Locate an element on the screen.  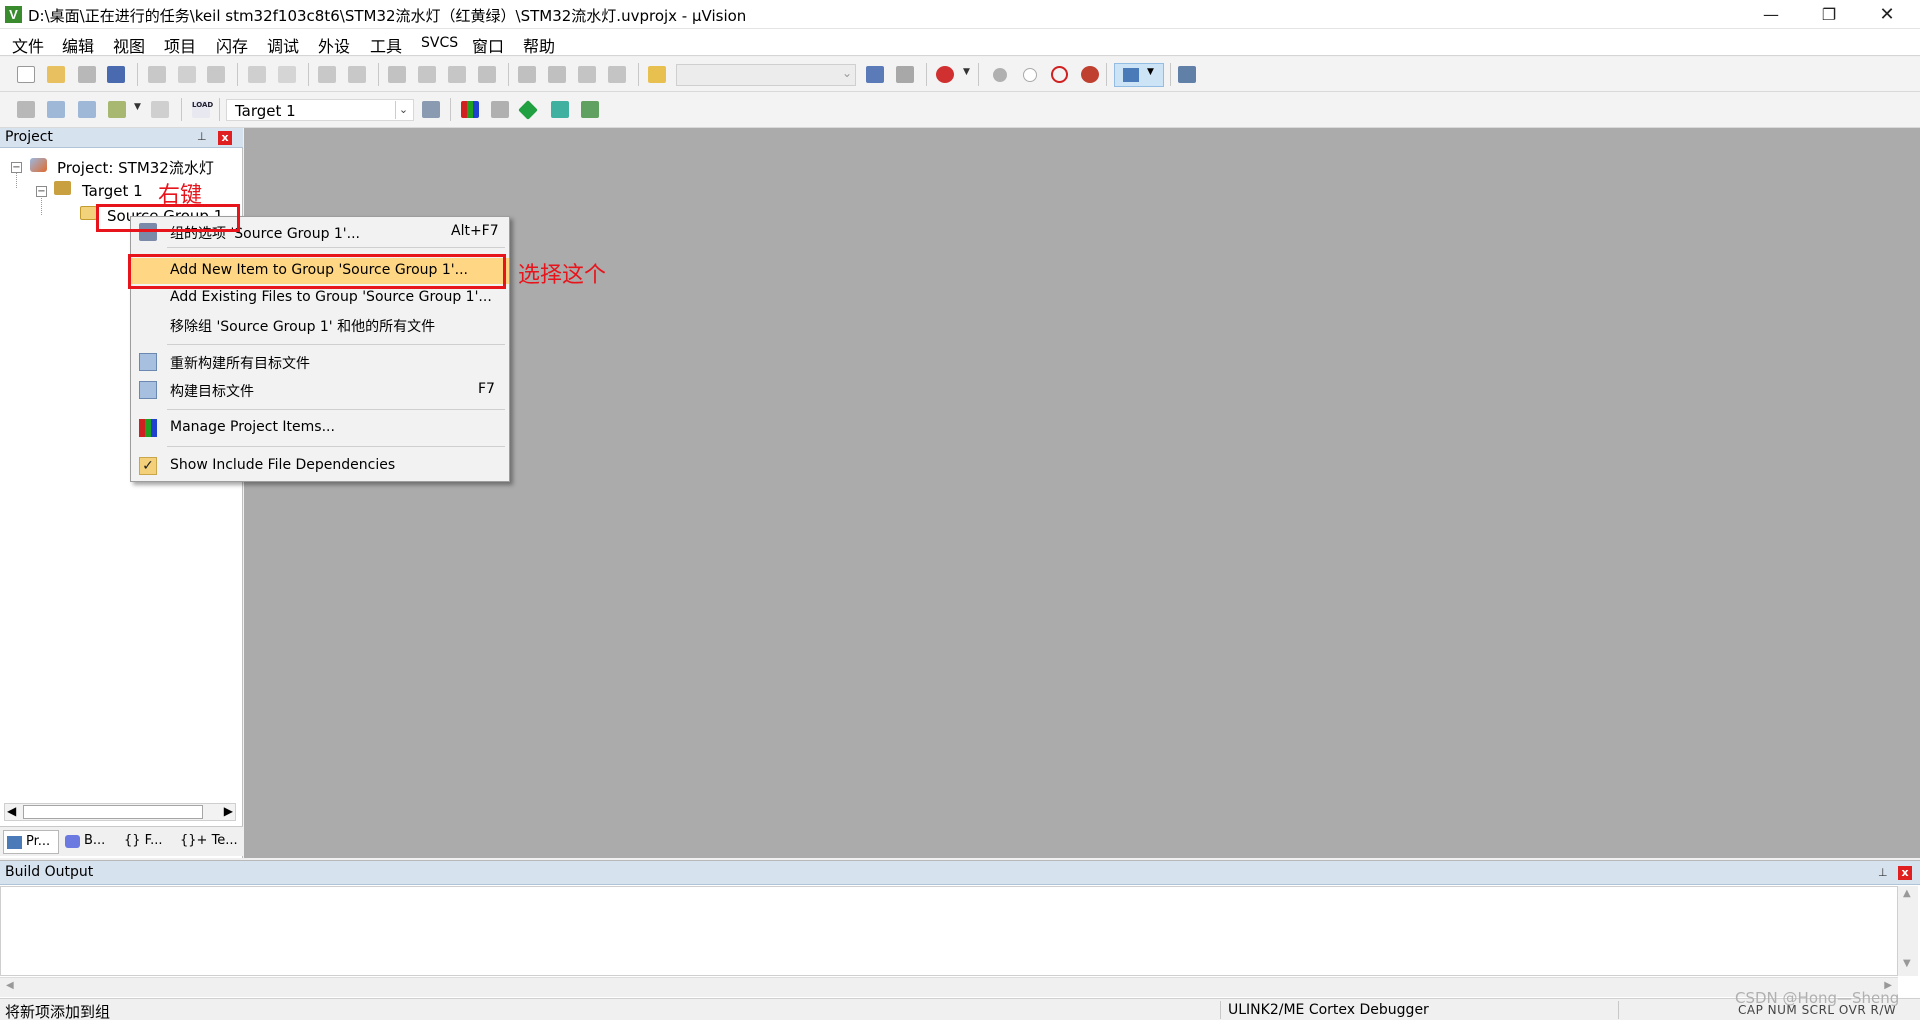
scroll-right-icon: ▶ is located at coordinates (228, 811).